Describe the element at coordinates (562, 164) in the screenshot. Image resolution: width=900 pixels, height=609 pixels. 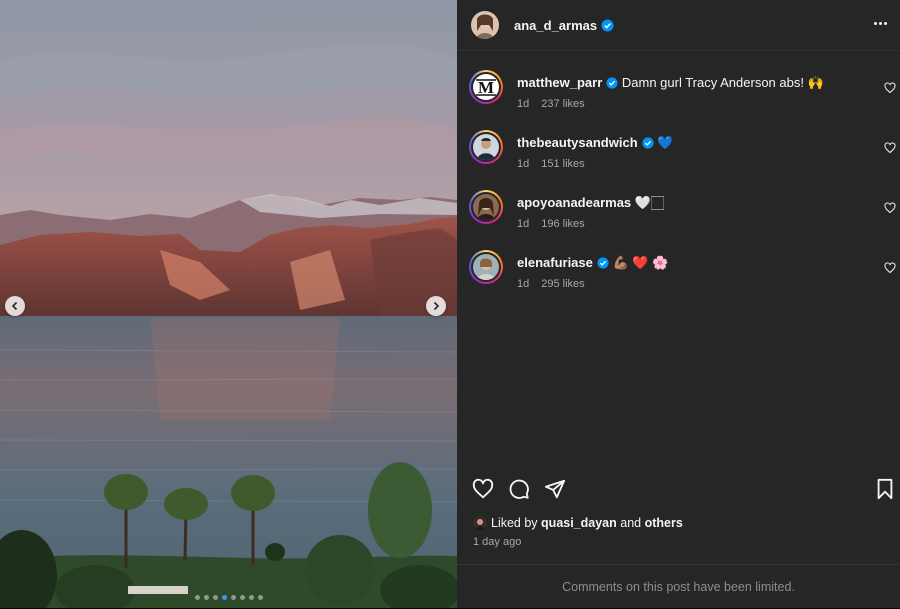
I see `comment-likes: 151 likes` at that location.